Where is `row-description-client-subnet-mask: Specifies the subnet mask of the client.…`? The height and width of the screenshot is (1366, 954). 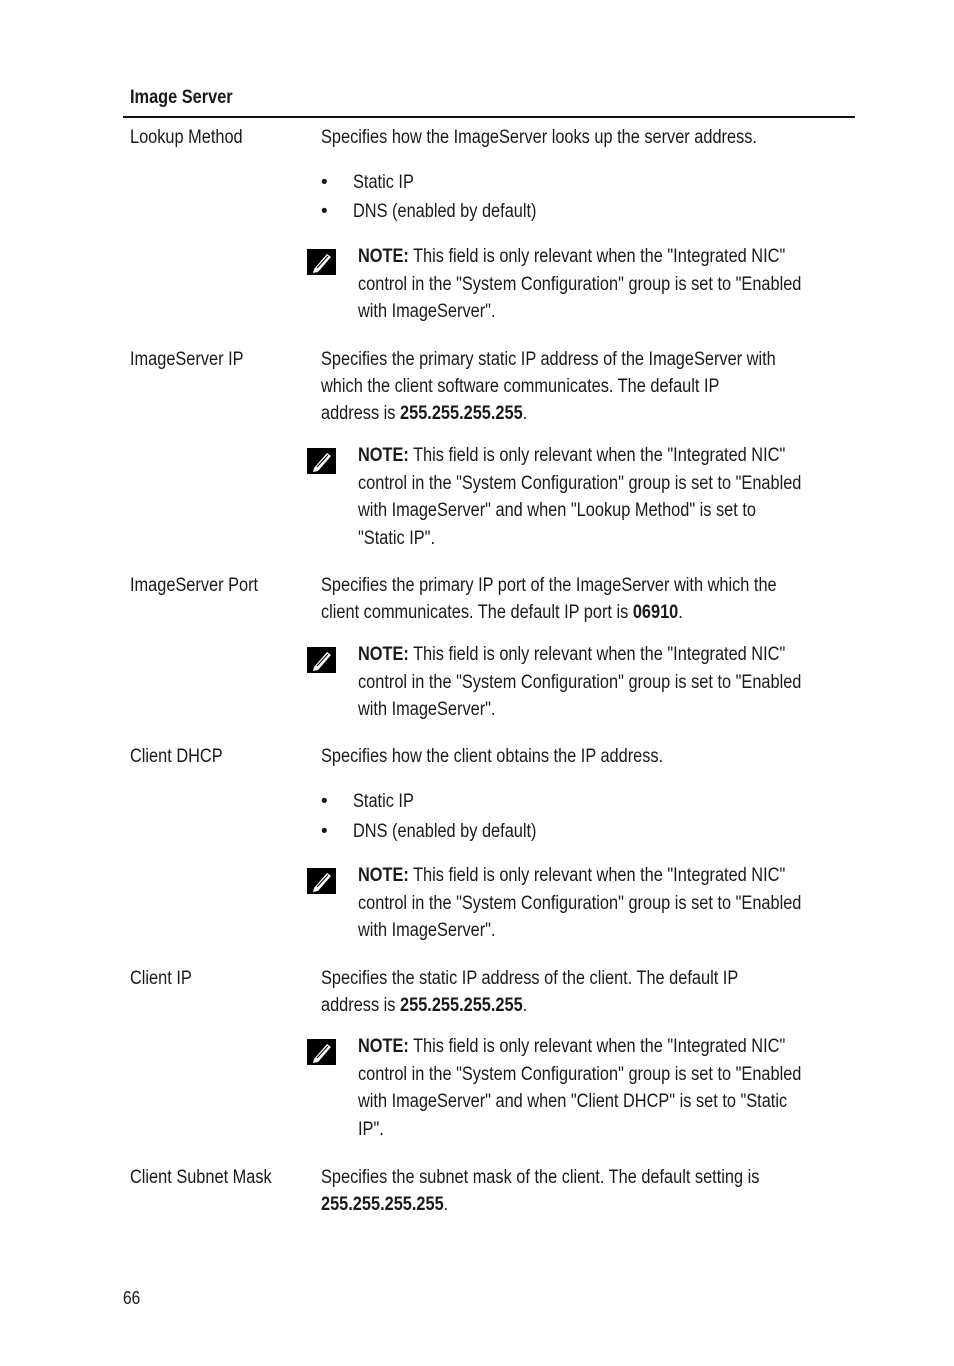 row-description-client-subnet-mask: Specifies the subnet mask of the client.… is located at coordinates (540, 1191).